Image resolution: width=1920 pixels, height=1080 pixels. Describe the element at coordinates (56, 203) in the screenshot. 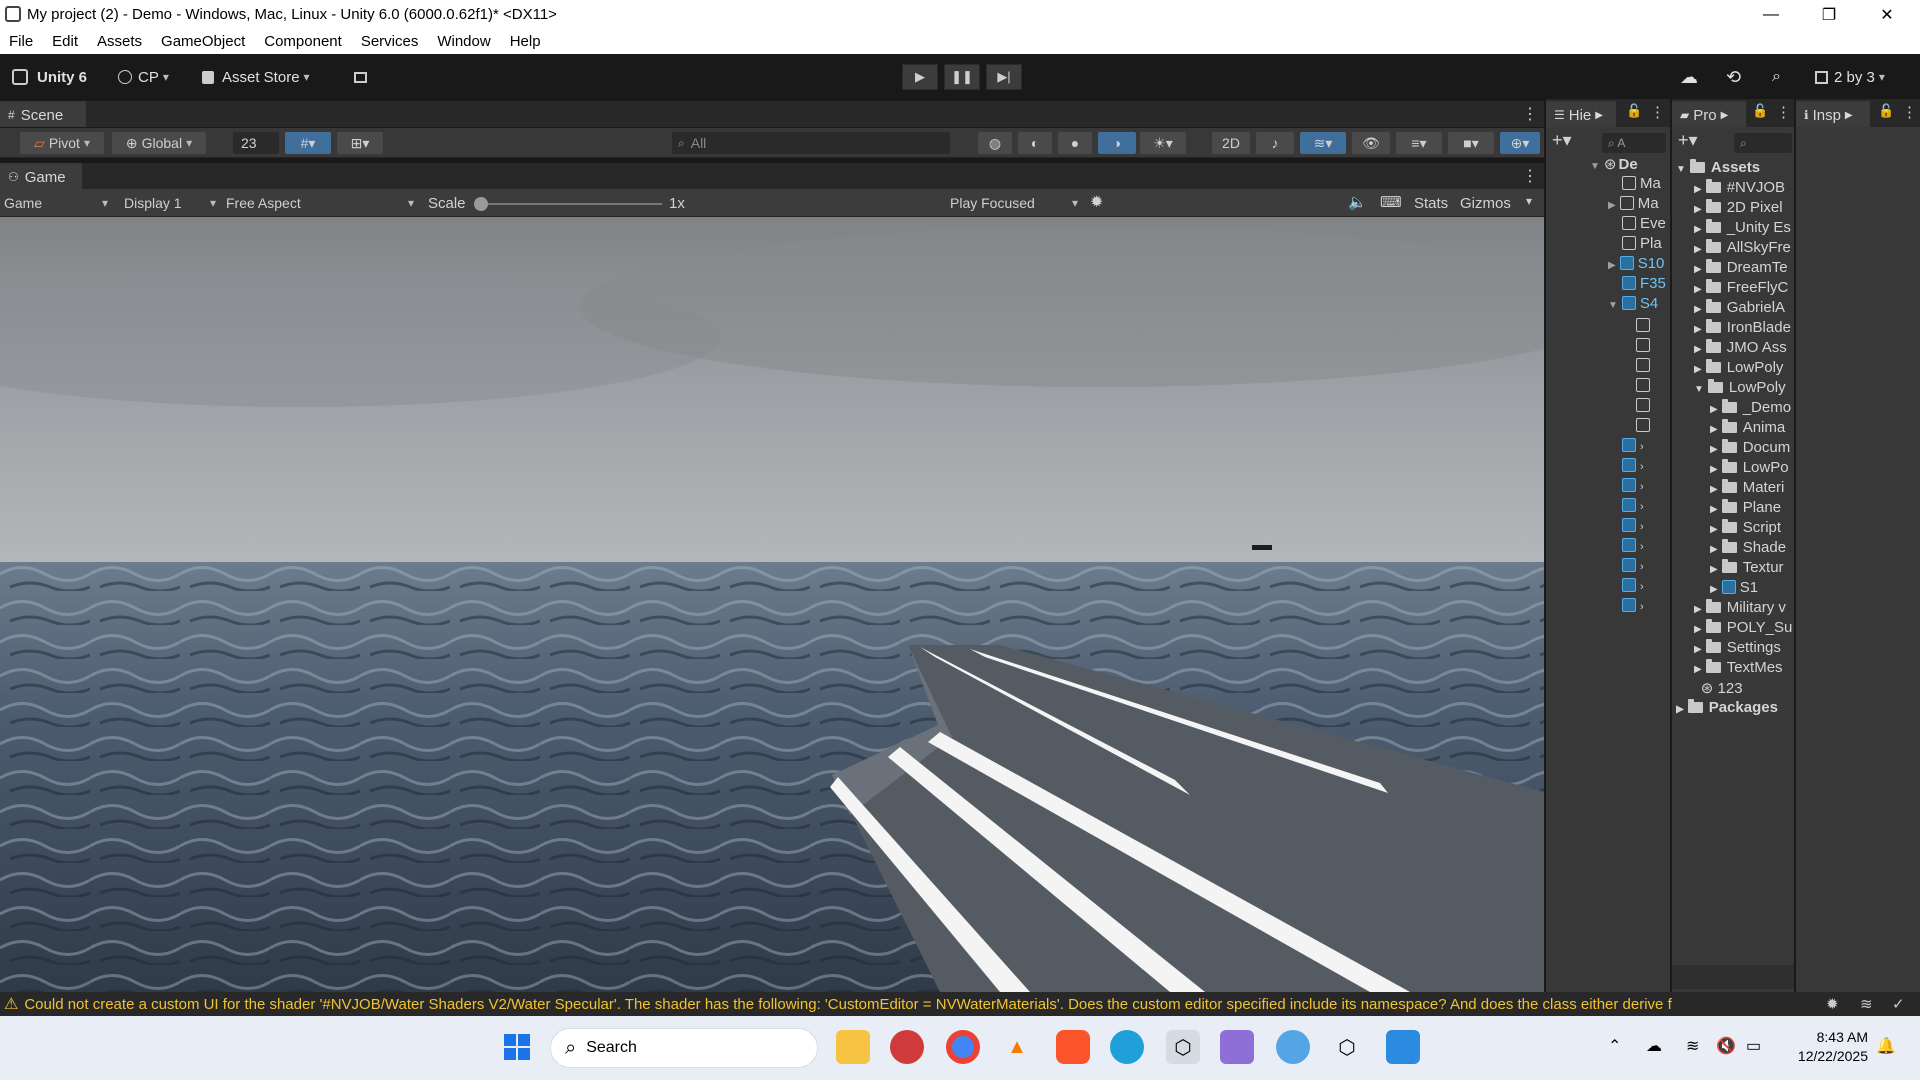

I see `game-mode-dropdown: Game` at that location.